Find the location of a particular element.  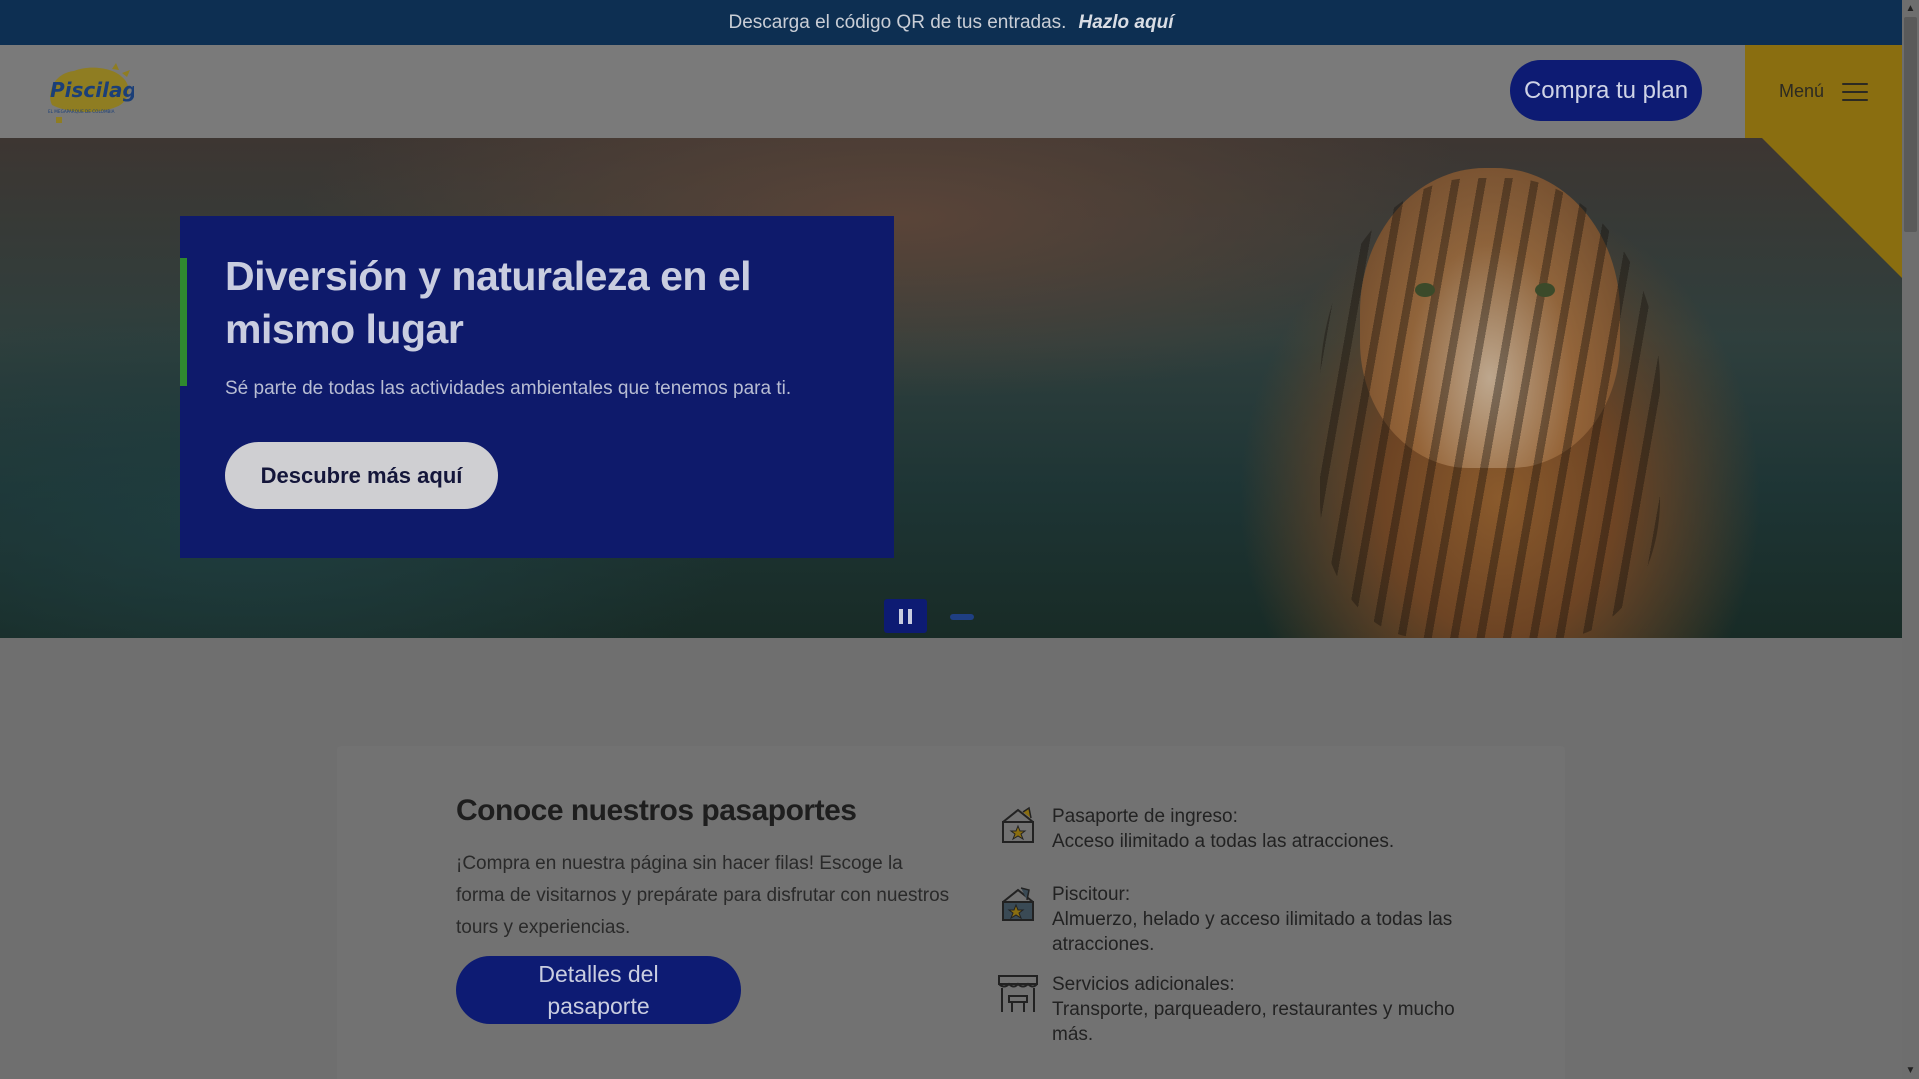

ticket-star-icon is located at coordinates (1018, 904).